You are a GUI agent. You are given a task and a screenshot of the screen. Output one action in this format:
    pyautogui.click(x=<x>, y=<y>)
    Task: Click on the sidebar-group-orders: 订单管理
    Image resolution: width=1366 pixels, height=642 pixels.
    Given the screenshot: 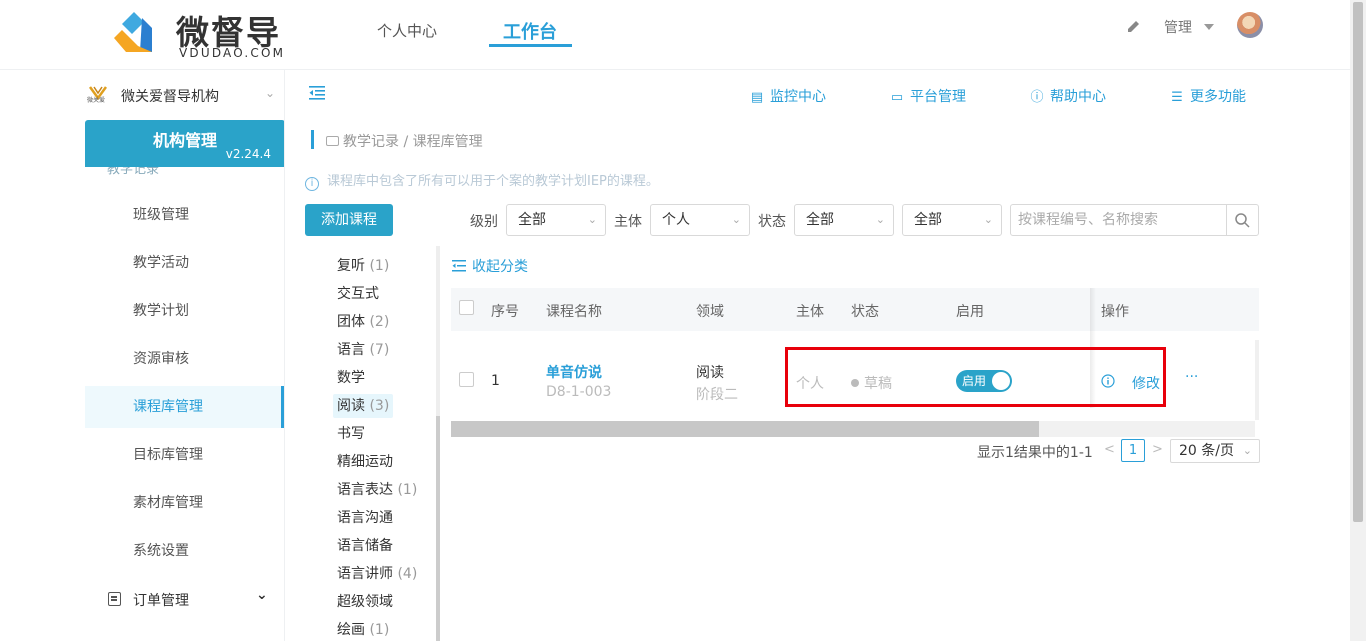 What is the action you would take?
    pyautogui.click(x=161, y=600)
    